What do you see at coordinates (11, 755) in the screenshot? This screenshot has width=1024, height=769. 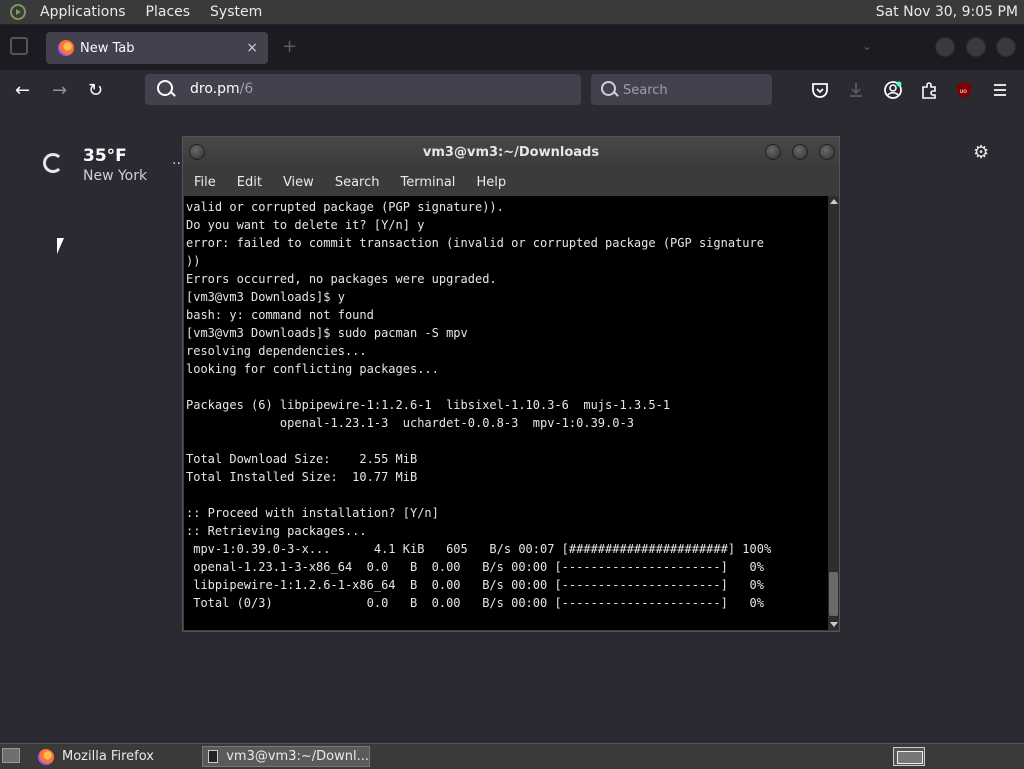 I see `show-desktop-button` at bounding box center [11, 755].